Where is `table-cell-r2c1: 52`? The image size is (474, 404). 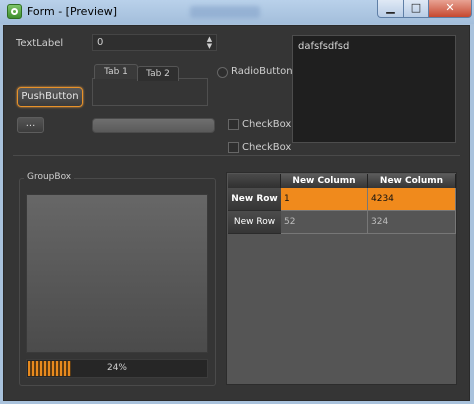 table-cell-r2c1: 52 is located at coordinates (324, 222).